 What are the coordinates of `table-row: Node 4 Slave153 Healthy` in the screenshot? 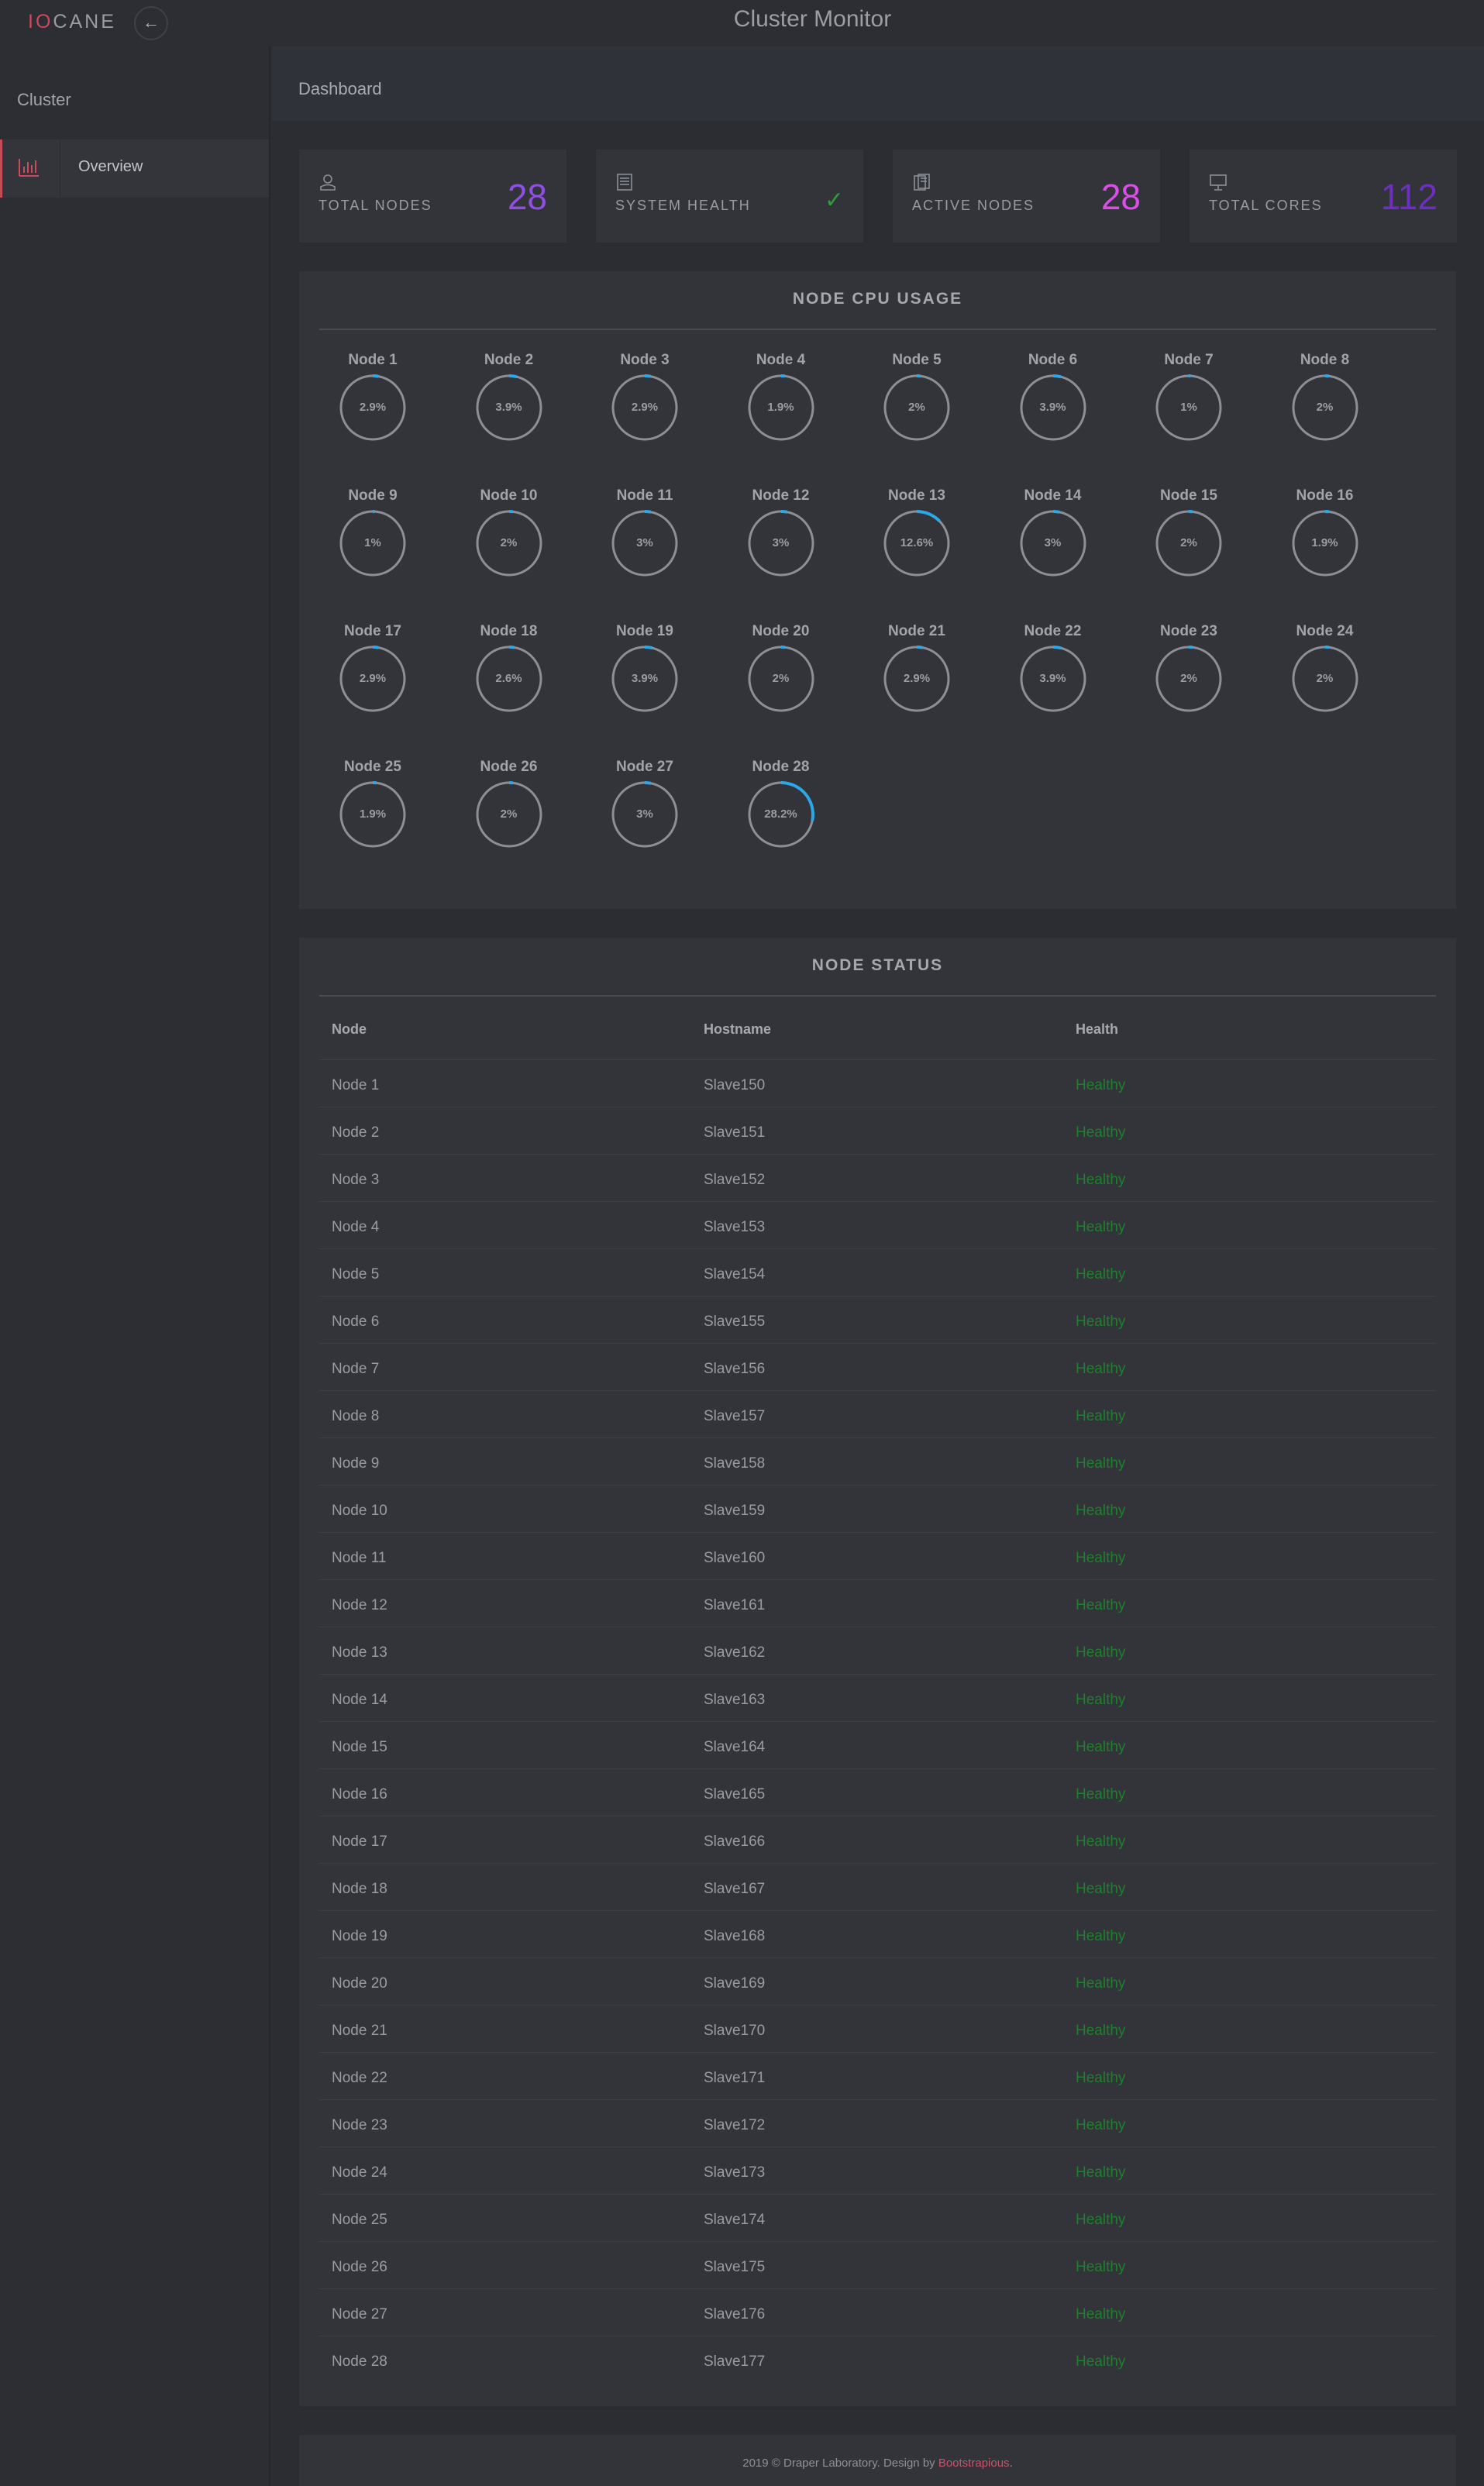 It's located at (877, 1224).